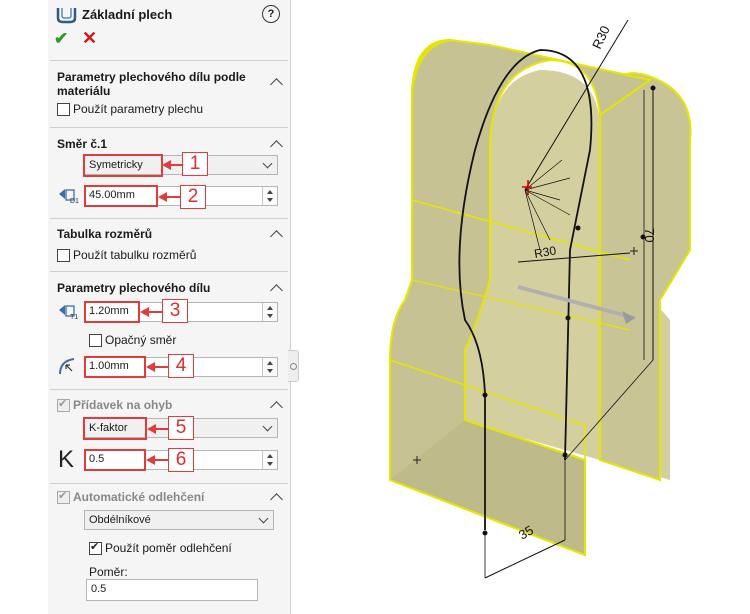 The width and height of the screenshot is (750, 614). What do you see at coordinates (63, 255) in the screenshot?
I see `use-table-checkbox` at bounding box center [63, 255].